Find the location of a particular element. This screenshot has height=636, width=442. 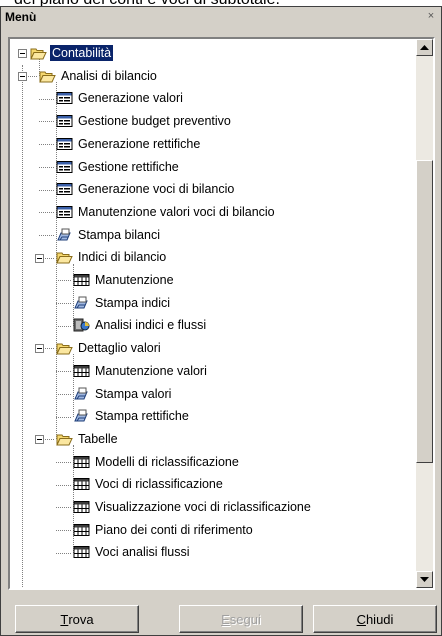

tree-item: Generazione valori is located at coordinates (120, 98).